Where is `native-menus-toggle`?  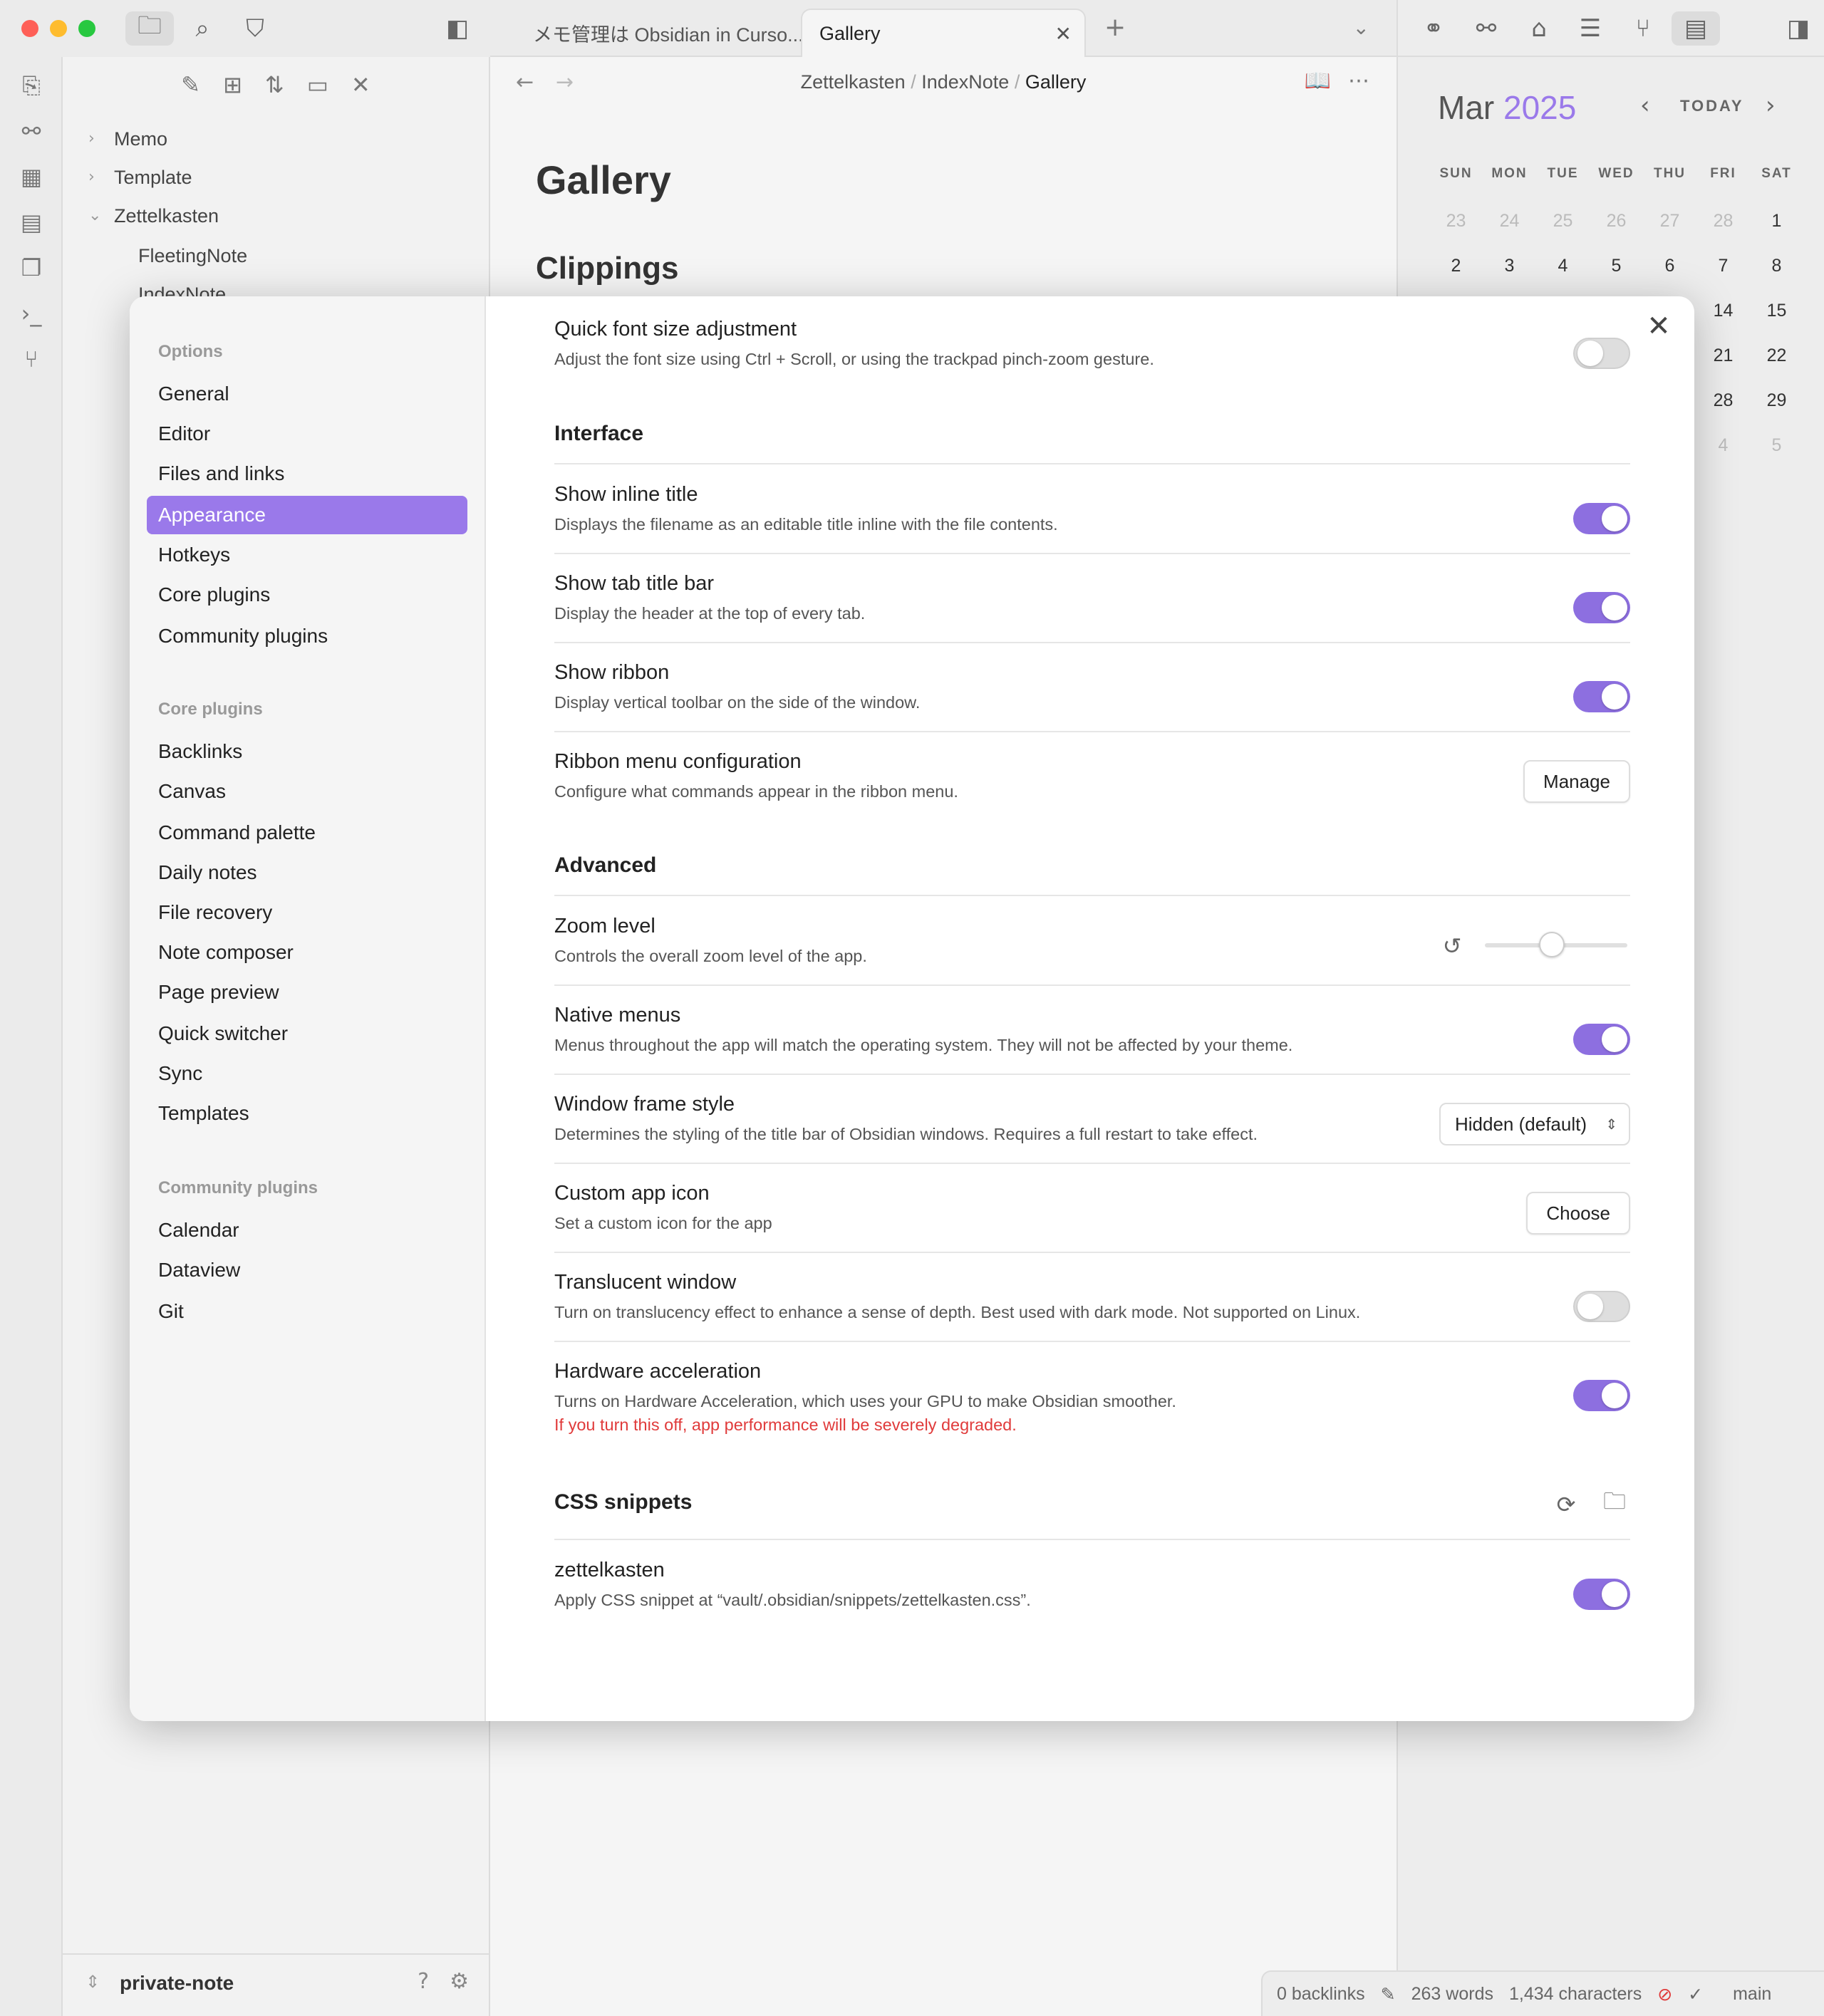
native-menus-toggle is located at coordinates (1601, 1039).